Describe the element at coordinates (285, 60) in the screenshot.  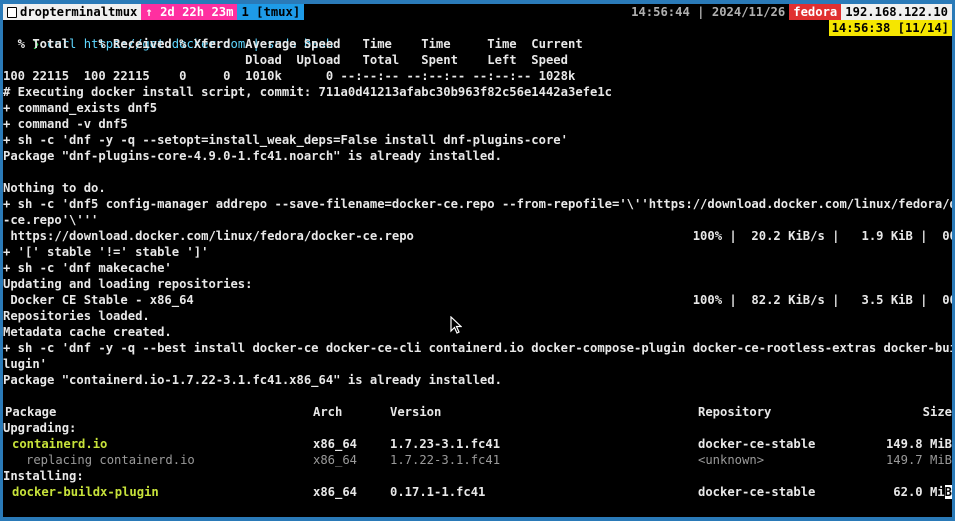
I see `output-line: Dload Upload Total Spent Left Speed` at that location.